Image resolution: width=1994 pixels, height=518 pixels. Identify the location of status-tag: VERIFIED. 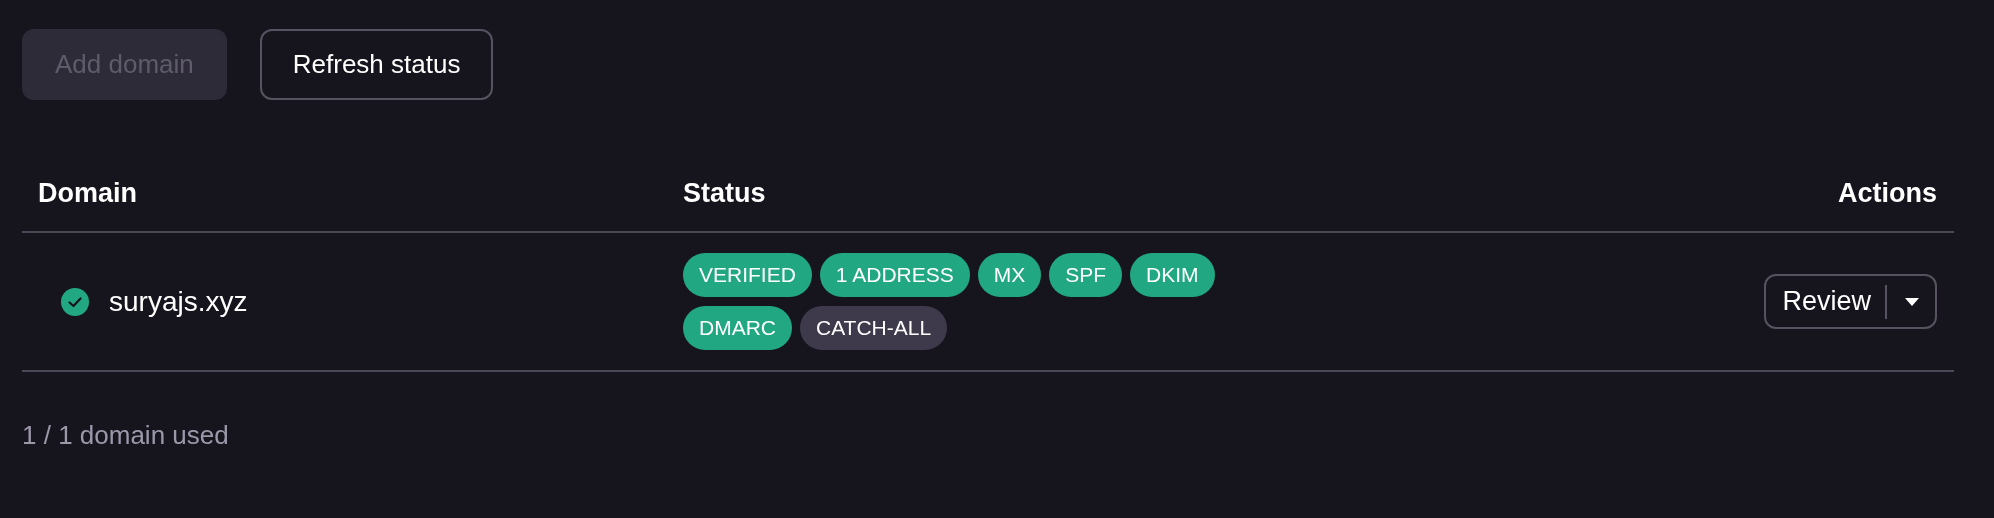
(747, 275).